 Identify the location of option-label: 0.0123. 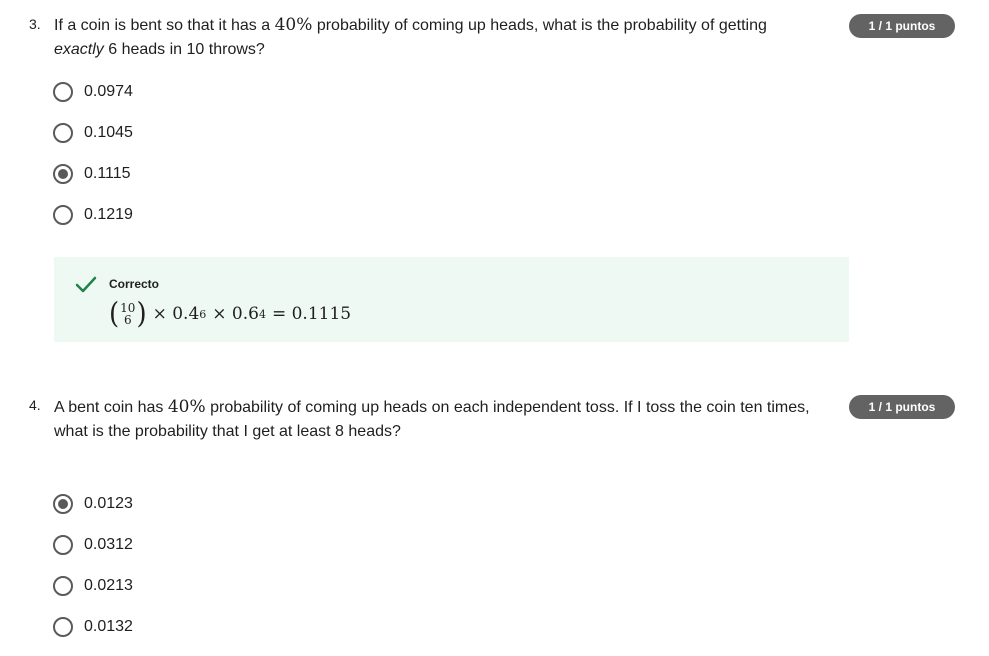
(108, 503).